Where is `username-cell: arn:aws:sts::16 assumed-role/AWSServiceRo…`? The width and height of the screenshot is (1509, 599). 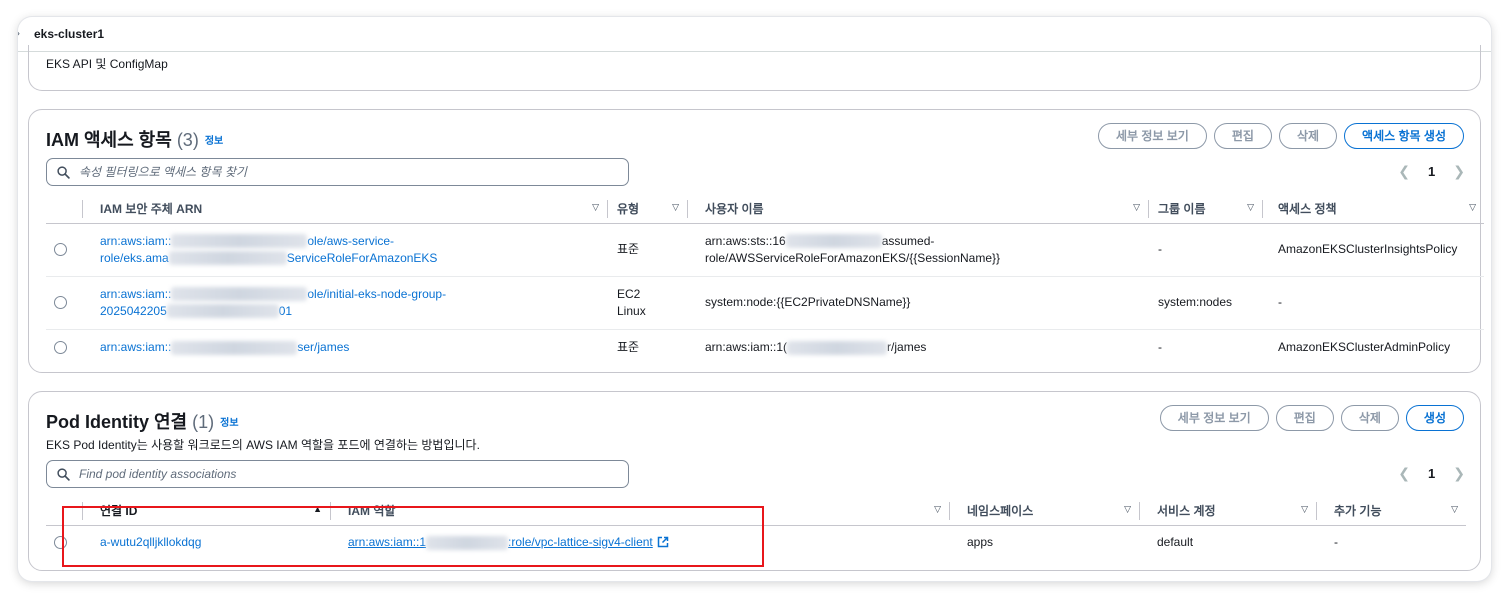
username-cell: arn:aws:sts::16 assumed-role/AWSServiceRo… is located at coordinates (917, 250).